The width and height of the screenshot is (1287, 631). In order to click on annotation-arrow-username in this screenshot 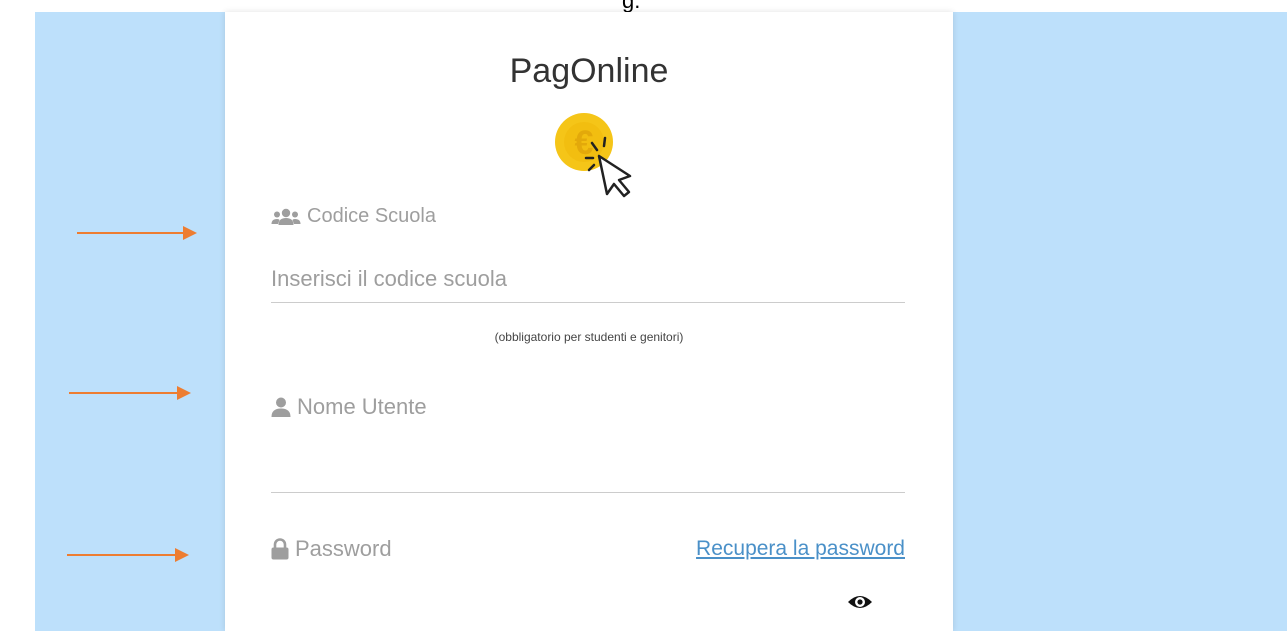, I will do `click(130, 393)`.